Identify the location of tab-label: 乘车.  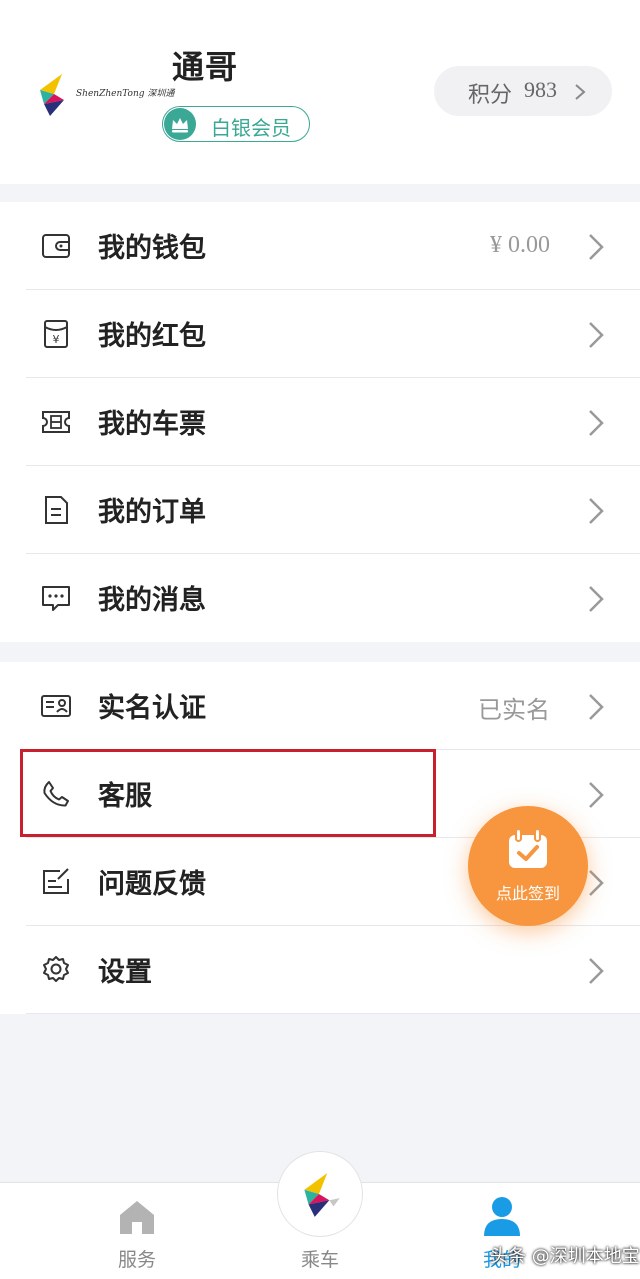
(319, 1260).